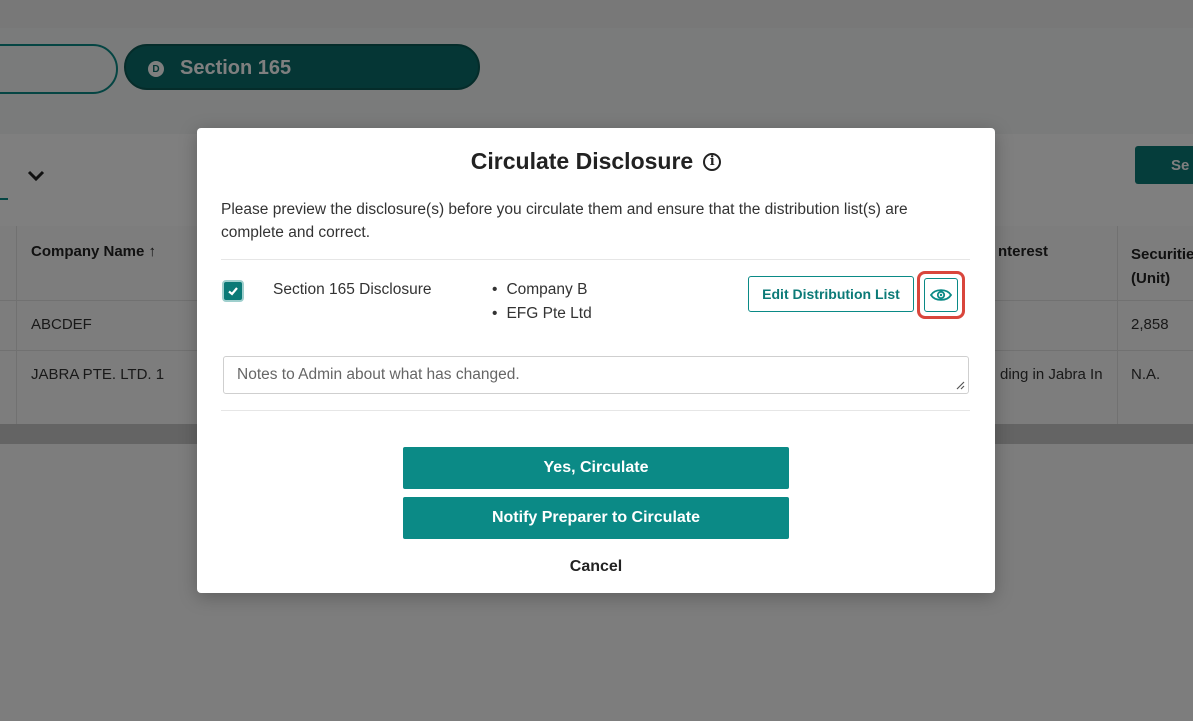 Image resolution: width=1193 pixels, height=721 pixels. I want to click on edit-distribution-list-label: Edit Distribution List, so click(831, 294).